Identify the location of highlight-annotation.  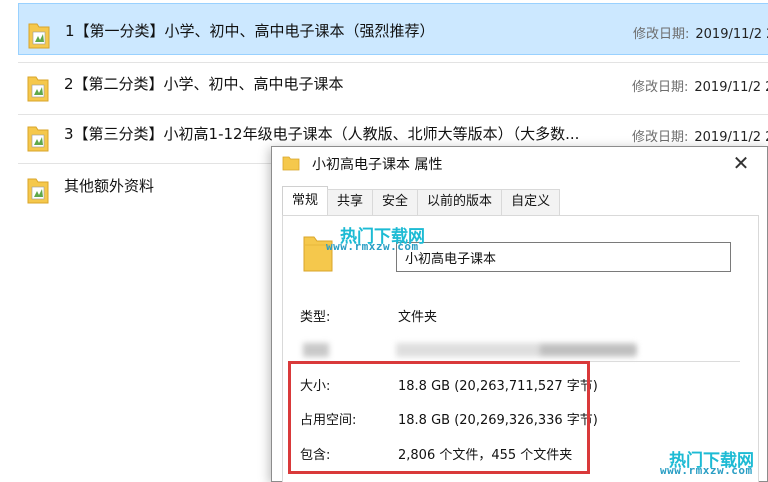
(439, 417).